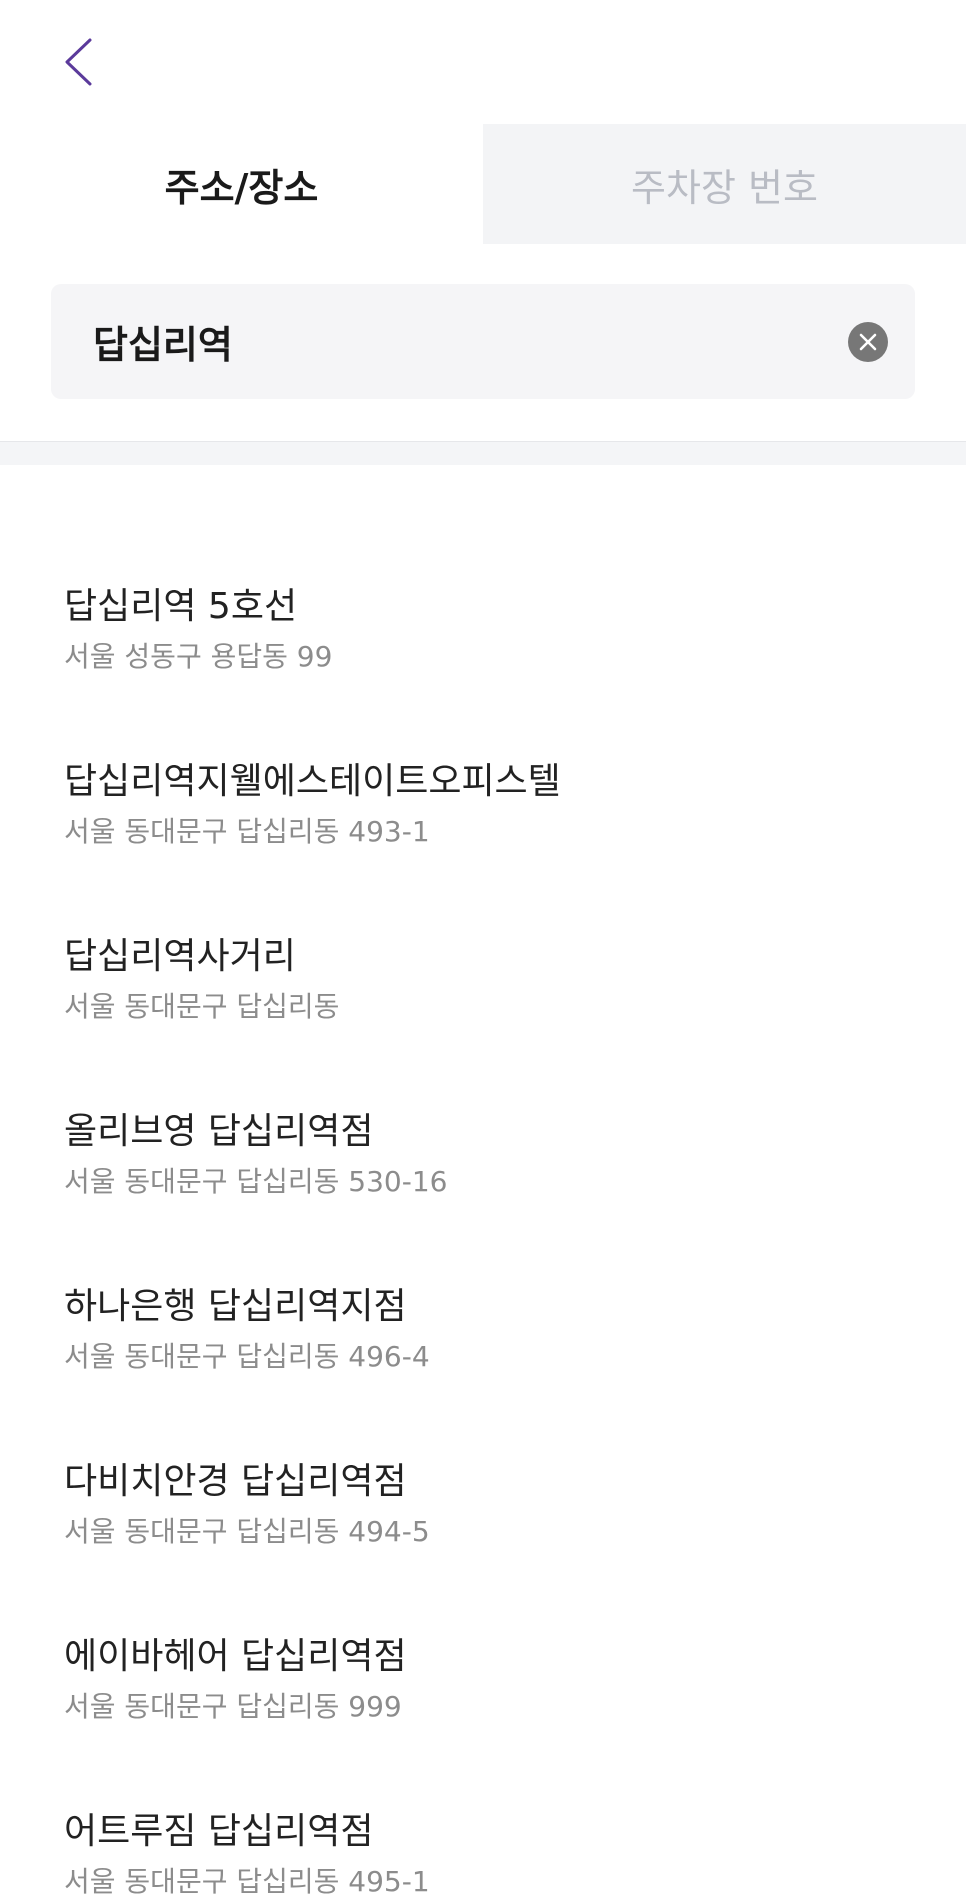  Describe the element at coordinates (219, 1831) in the screenshot. I see `result-name: 어트루짐 답십리역점` at that location.